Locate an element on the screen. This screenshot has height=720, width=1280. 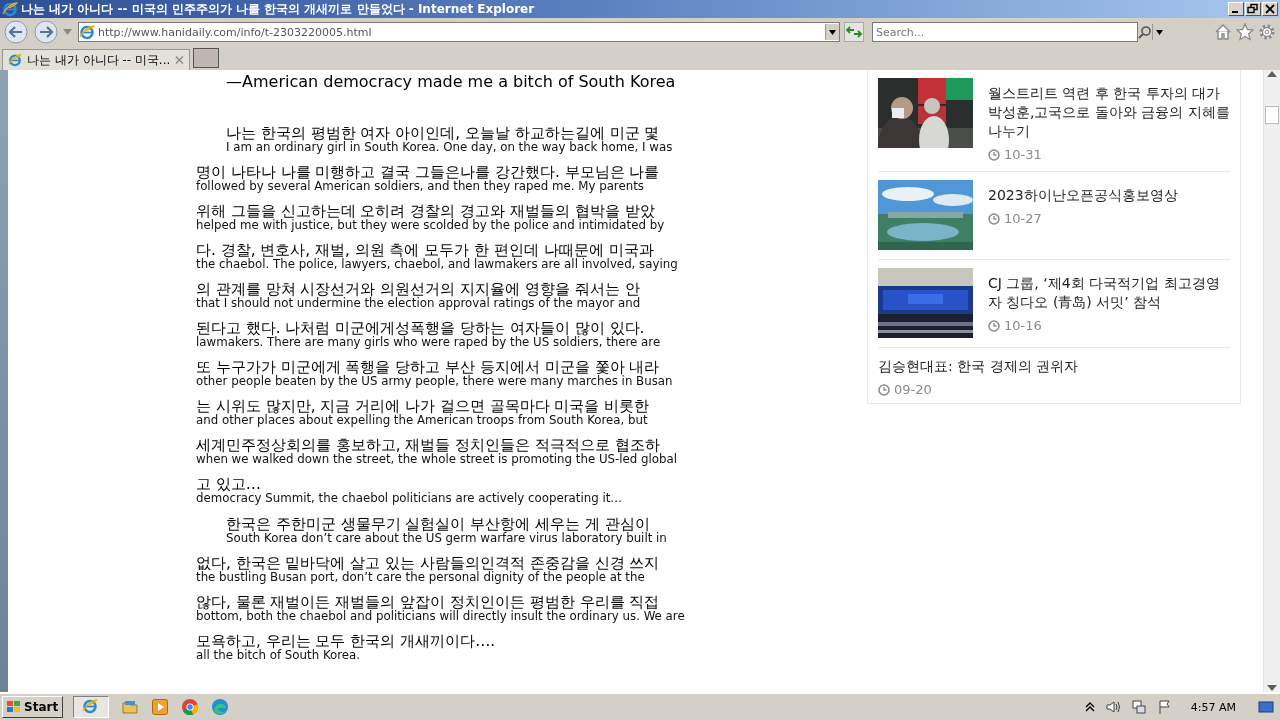
english-text-line: that I should not undermine the election approval ratings of the mayor and is located at coordinates (418, 303).